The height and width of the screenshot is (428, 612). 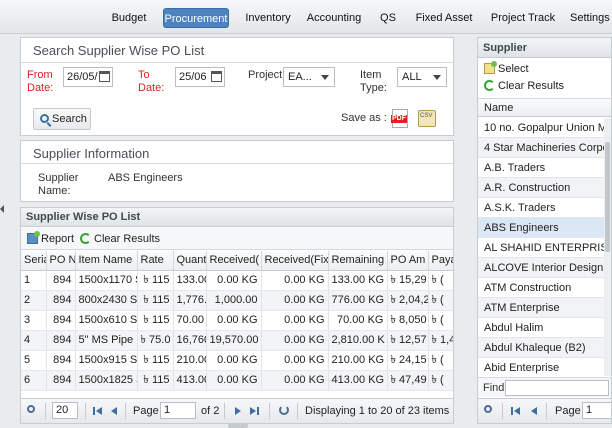 I want to click on column-header: Quantit, so click(x=190, y=261).